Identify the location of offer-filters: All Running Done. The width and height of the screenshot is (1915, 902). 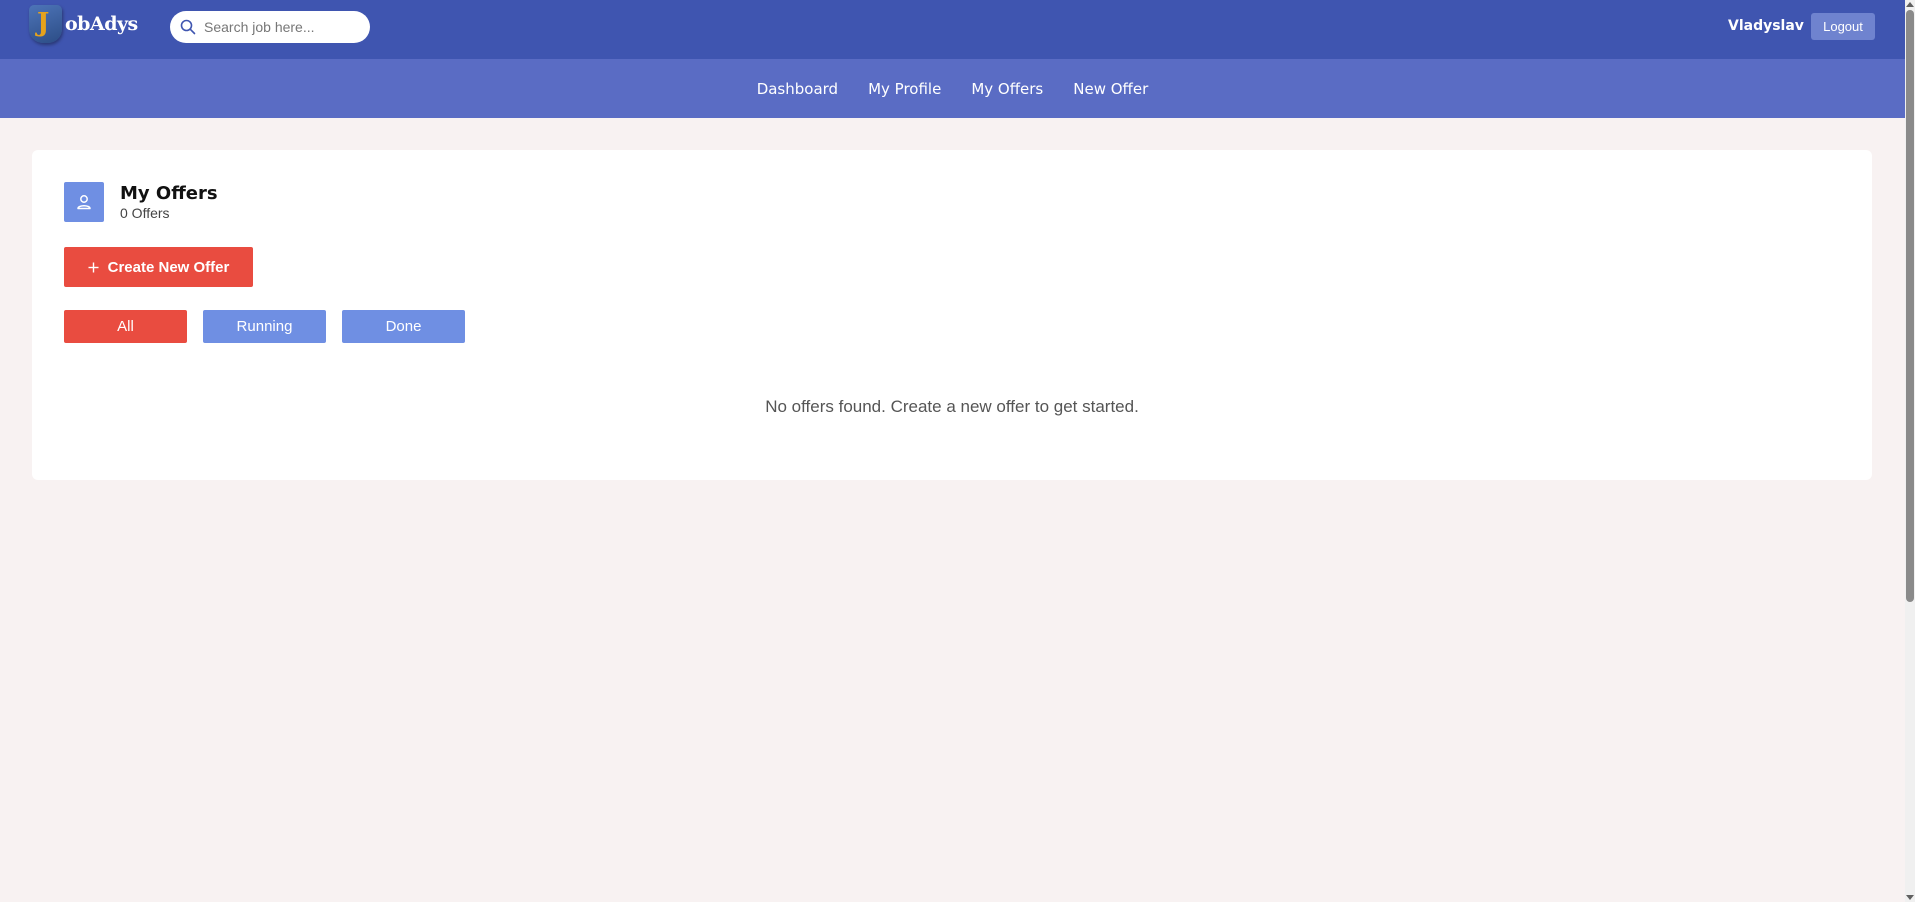
(264, 326).